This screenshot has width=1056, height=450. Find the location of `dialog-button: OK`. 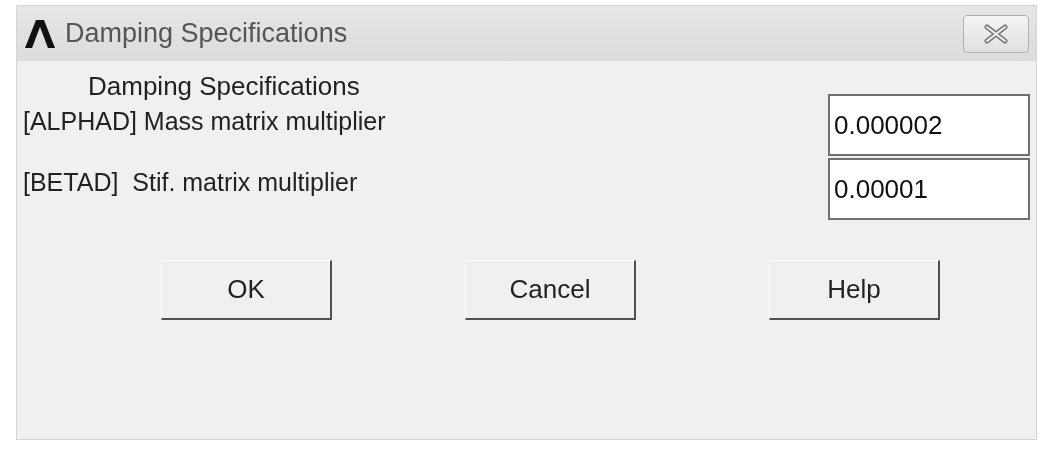

dialog-button: OK is located at coordinates (246, 290).